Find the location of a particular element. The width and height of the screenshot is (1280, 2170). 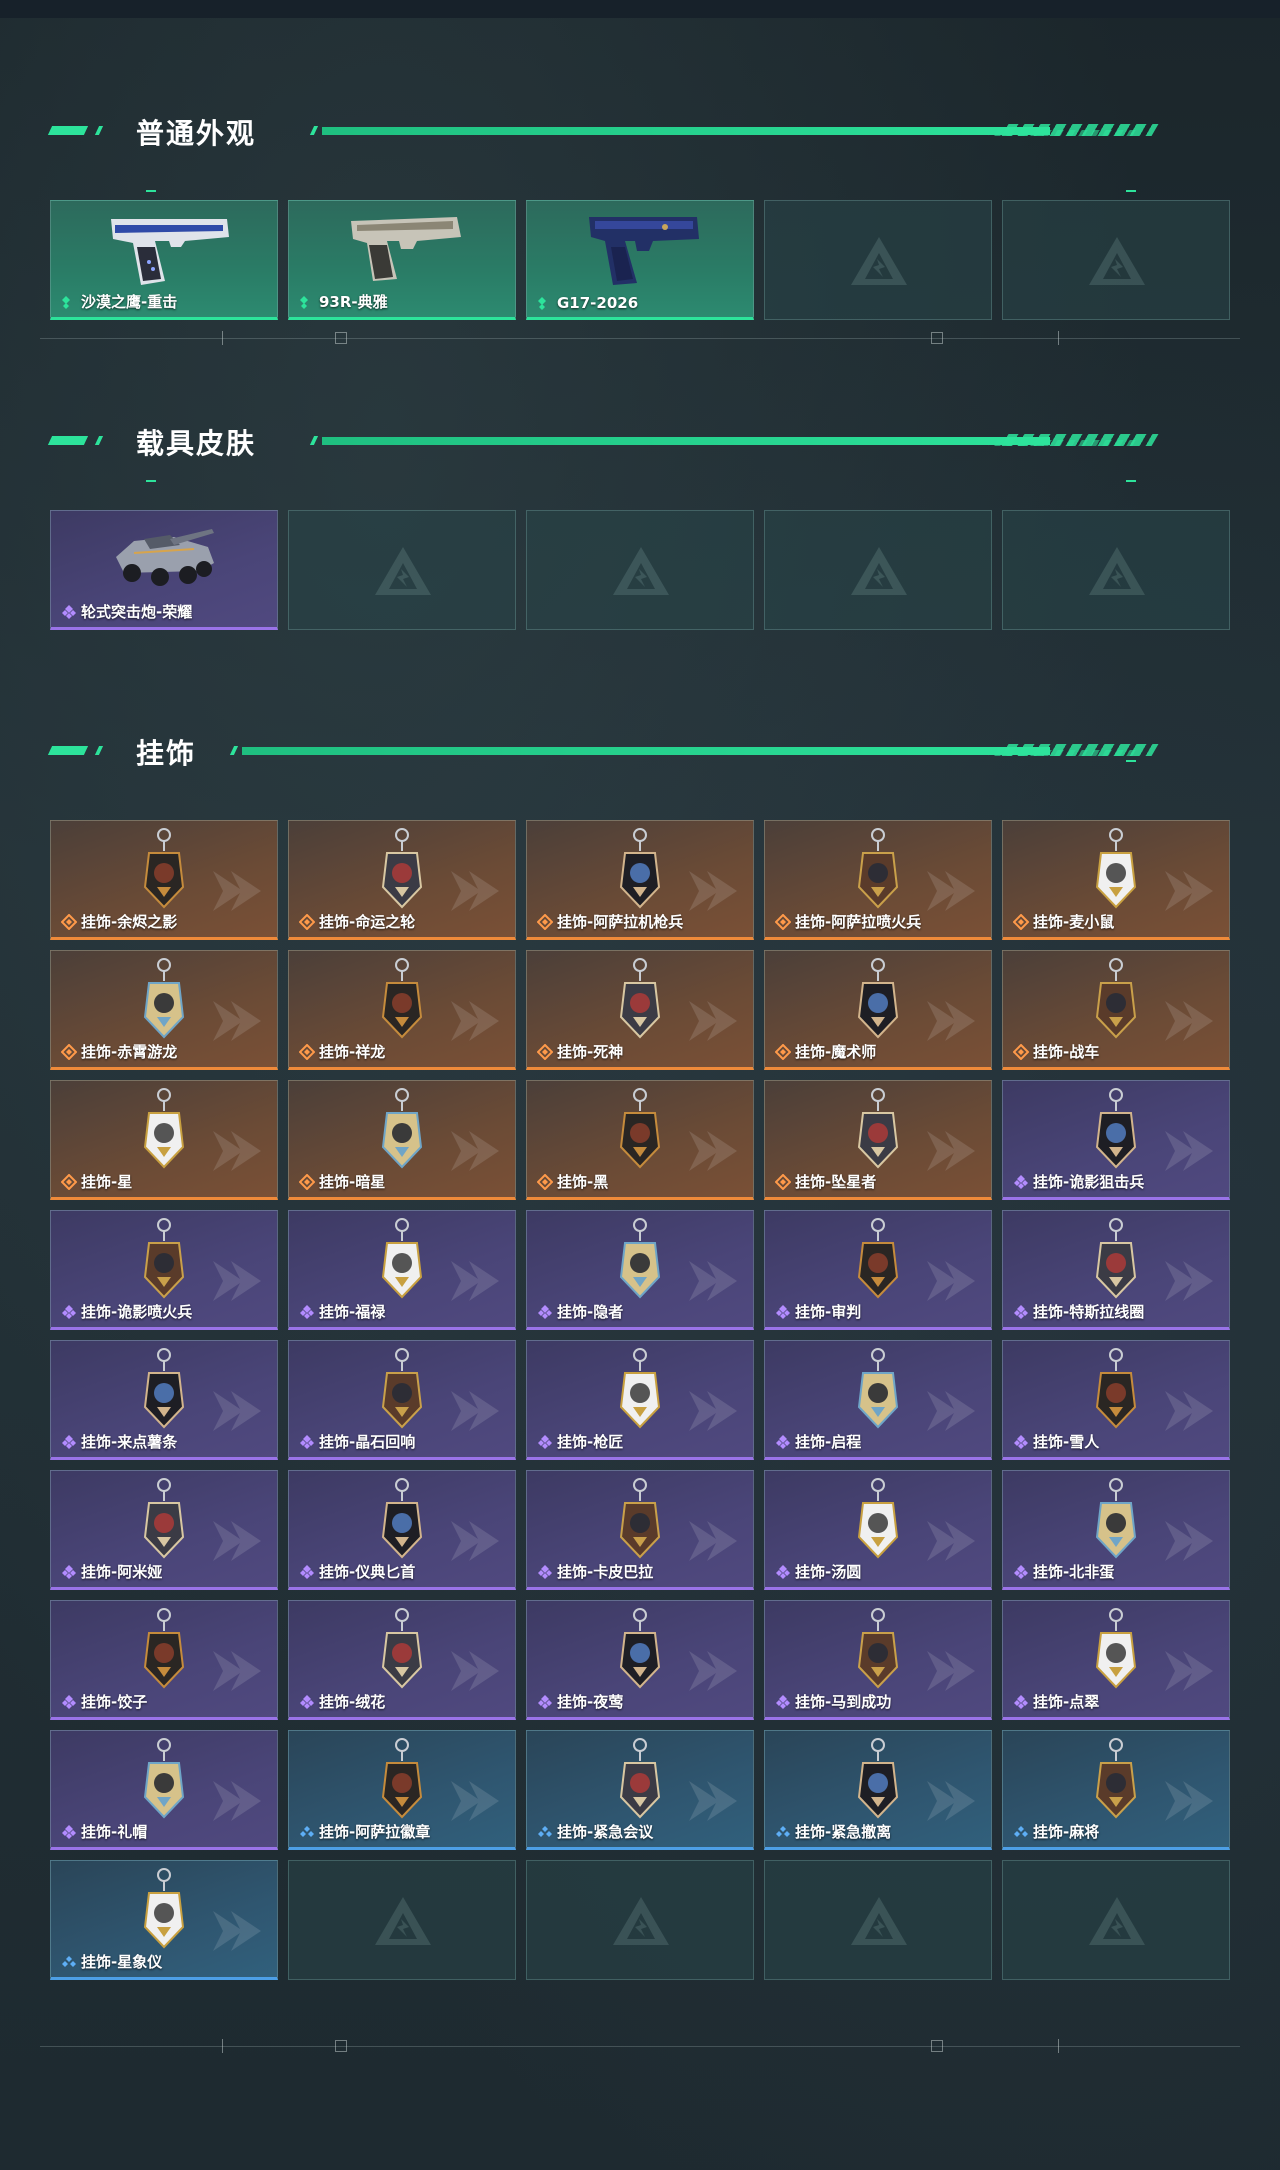

charm-crystal-icon is located at coordinates (402, 1388).